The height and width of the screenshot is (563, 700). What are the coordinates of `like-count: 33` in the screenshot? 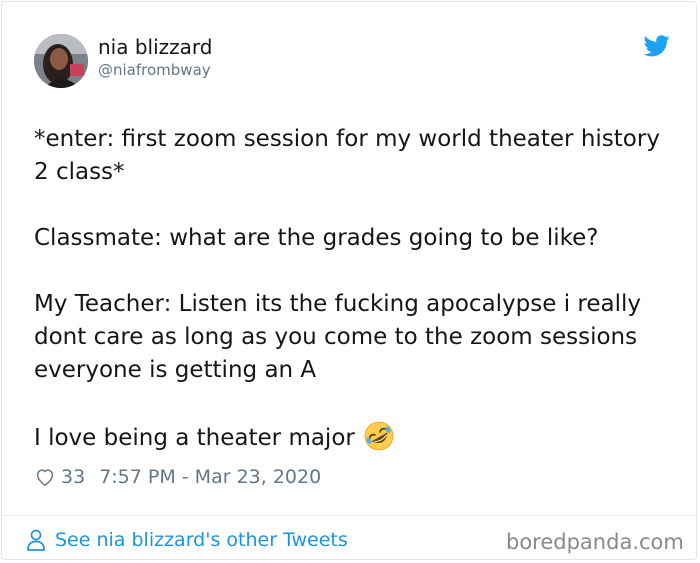 It's located at (73, 477).